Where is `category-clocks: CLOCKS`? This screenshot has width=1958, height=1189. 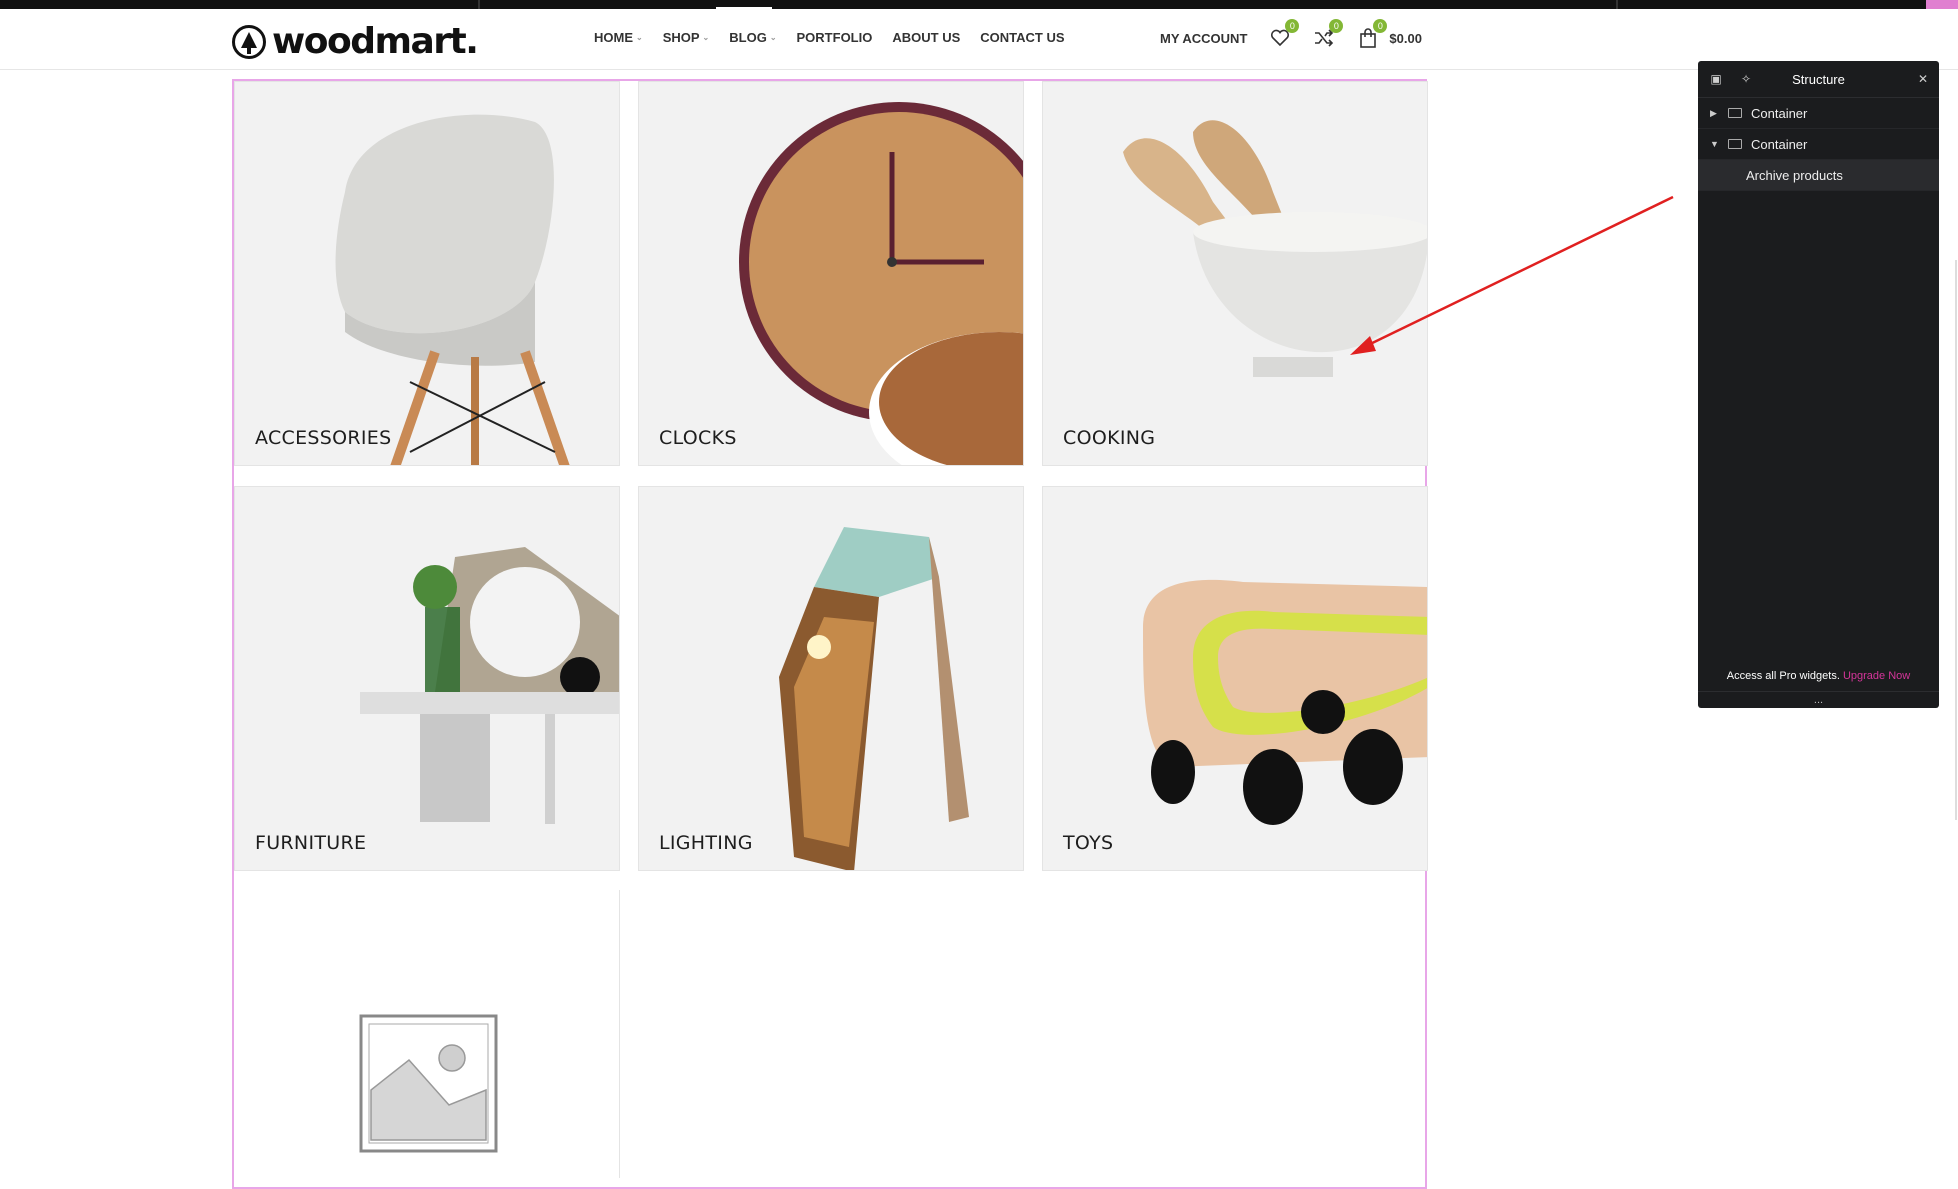 category-clocks: CLOCKS is located at coordinates (831, 273).